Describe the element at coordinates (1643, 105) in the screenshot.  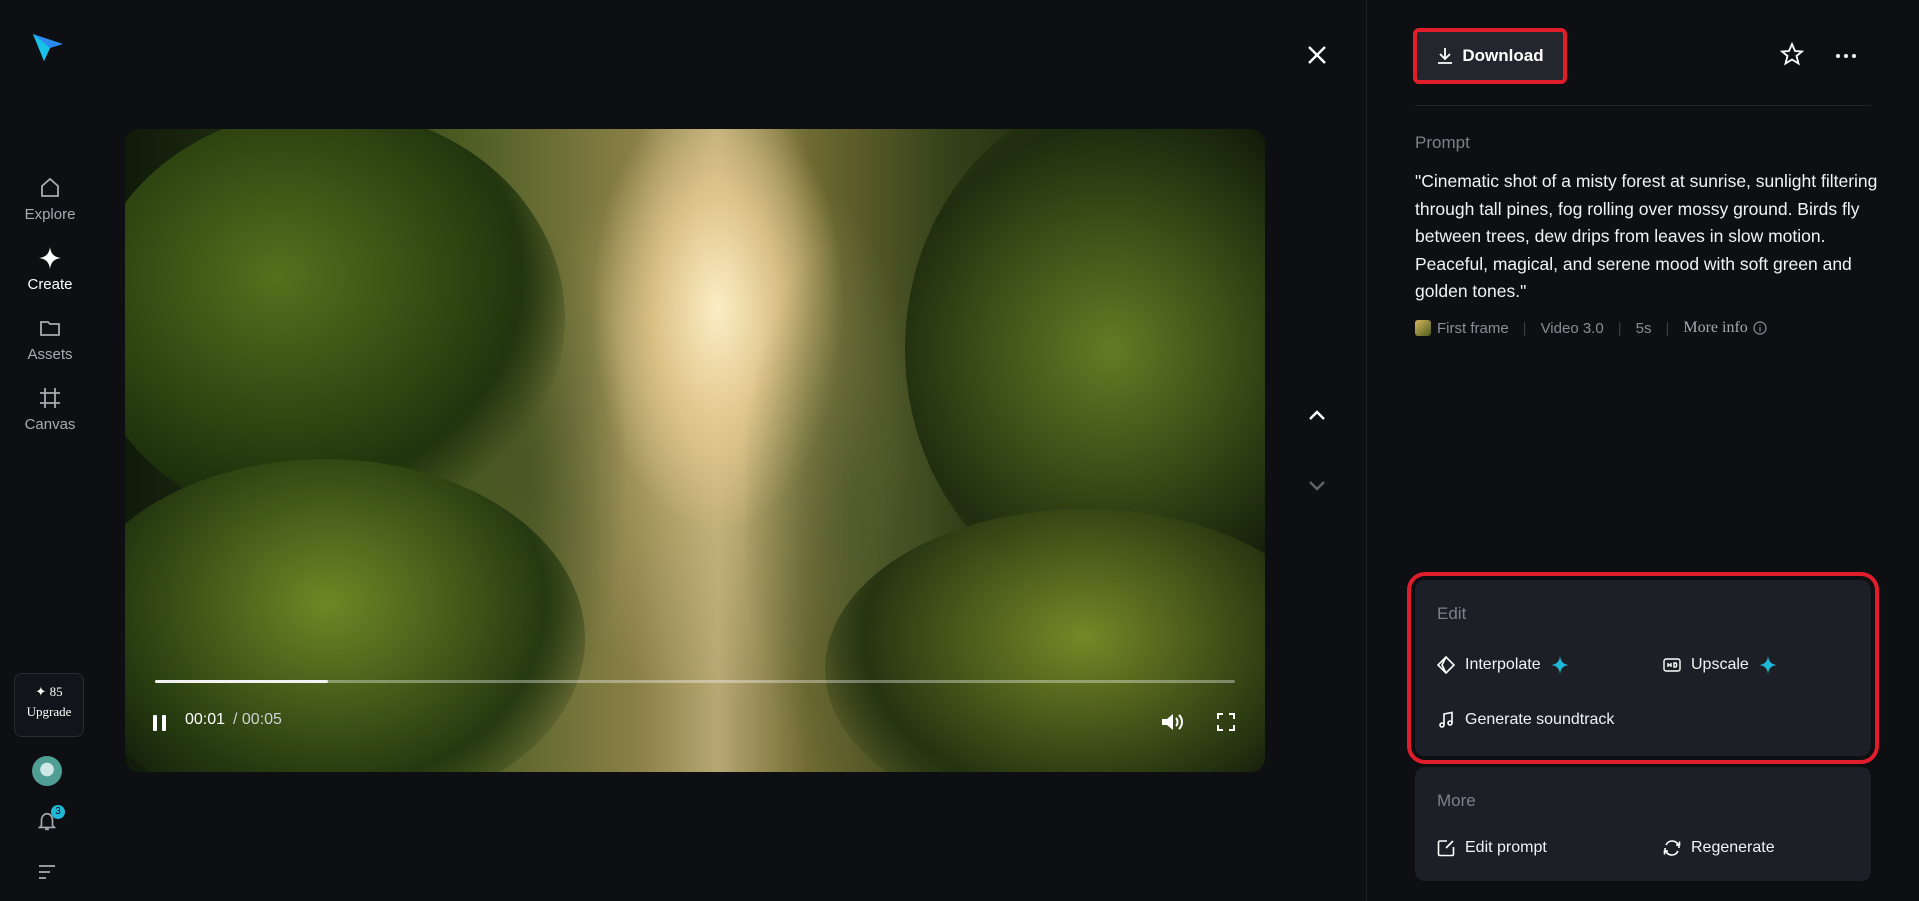
I see `header-divider` at that location.